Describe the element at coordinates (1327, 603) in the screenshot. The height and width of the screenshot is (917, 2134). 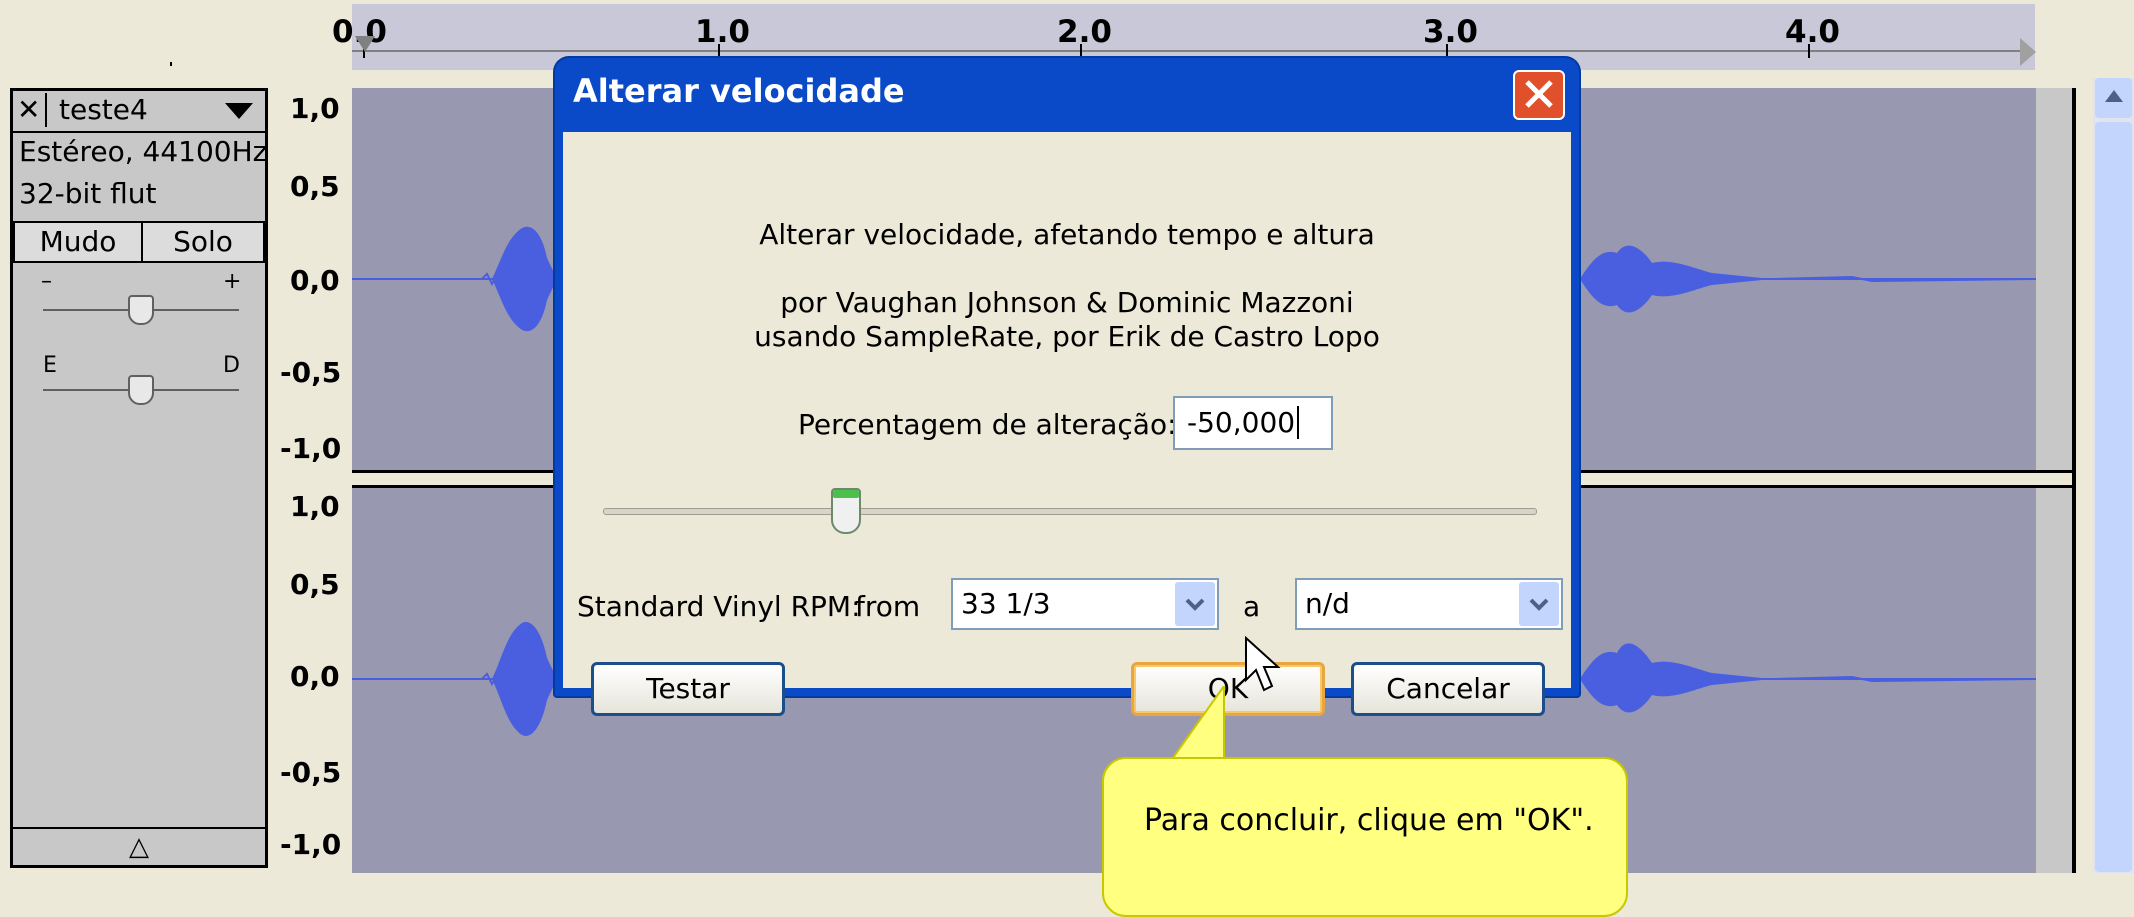
I see `to-rpm-value: n/d` at that location.